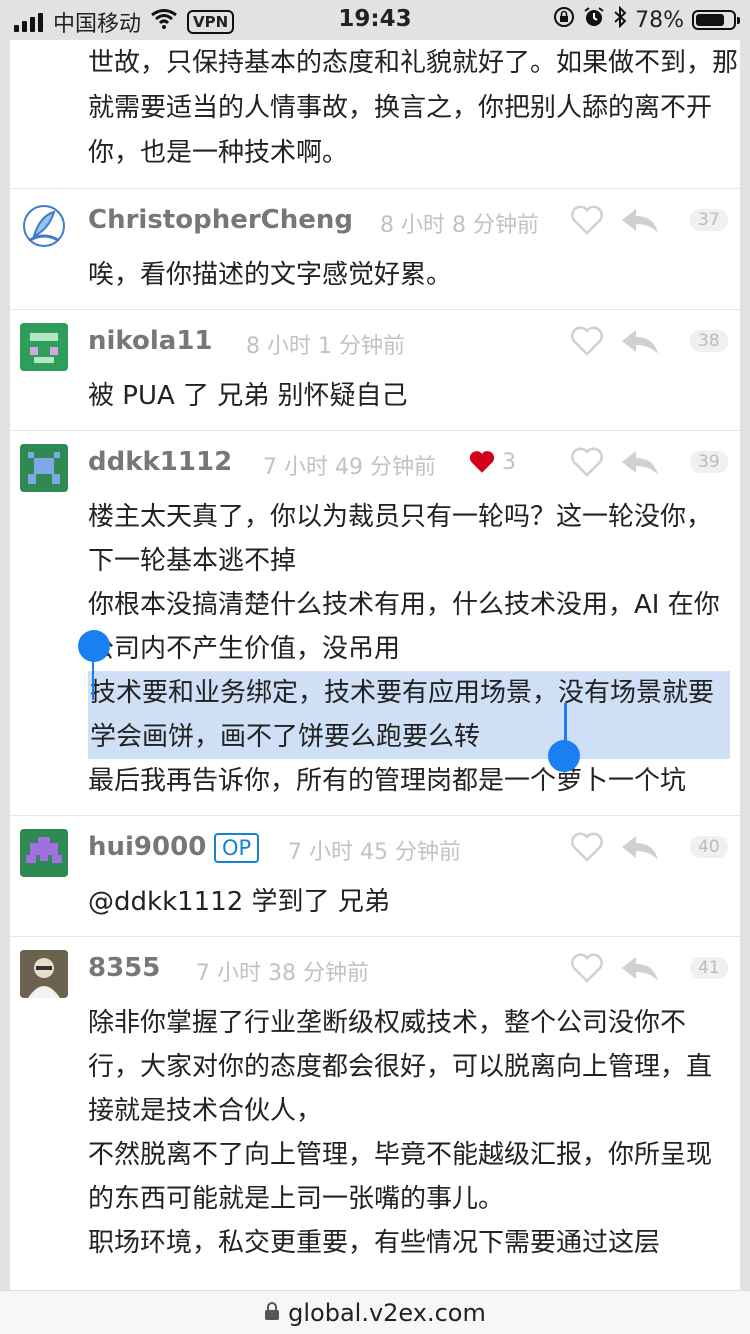 The image size is (750, 1334). I want to click on status-right: 78%, so click(646, 19).